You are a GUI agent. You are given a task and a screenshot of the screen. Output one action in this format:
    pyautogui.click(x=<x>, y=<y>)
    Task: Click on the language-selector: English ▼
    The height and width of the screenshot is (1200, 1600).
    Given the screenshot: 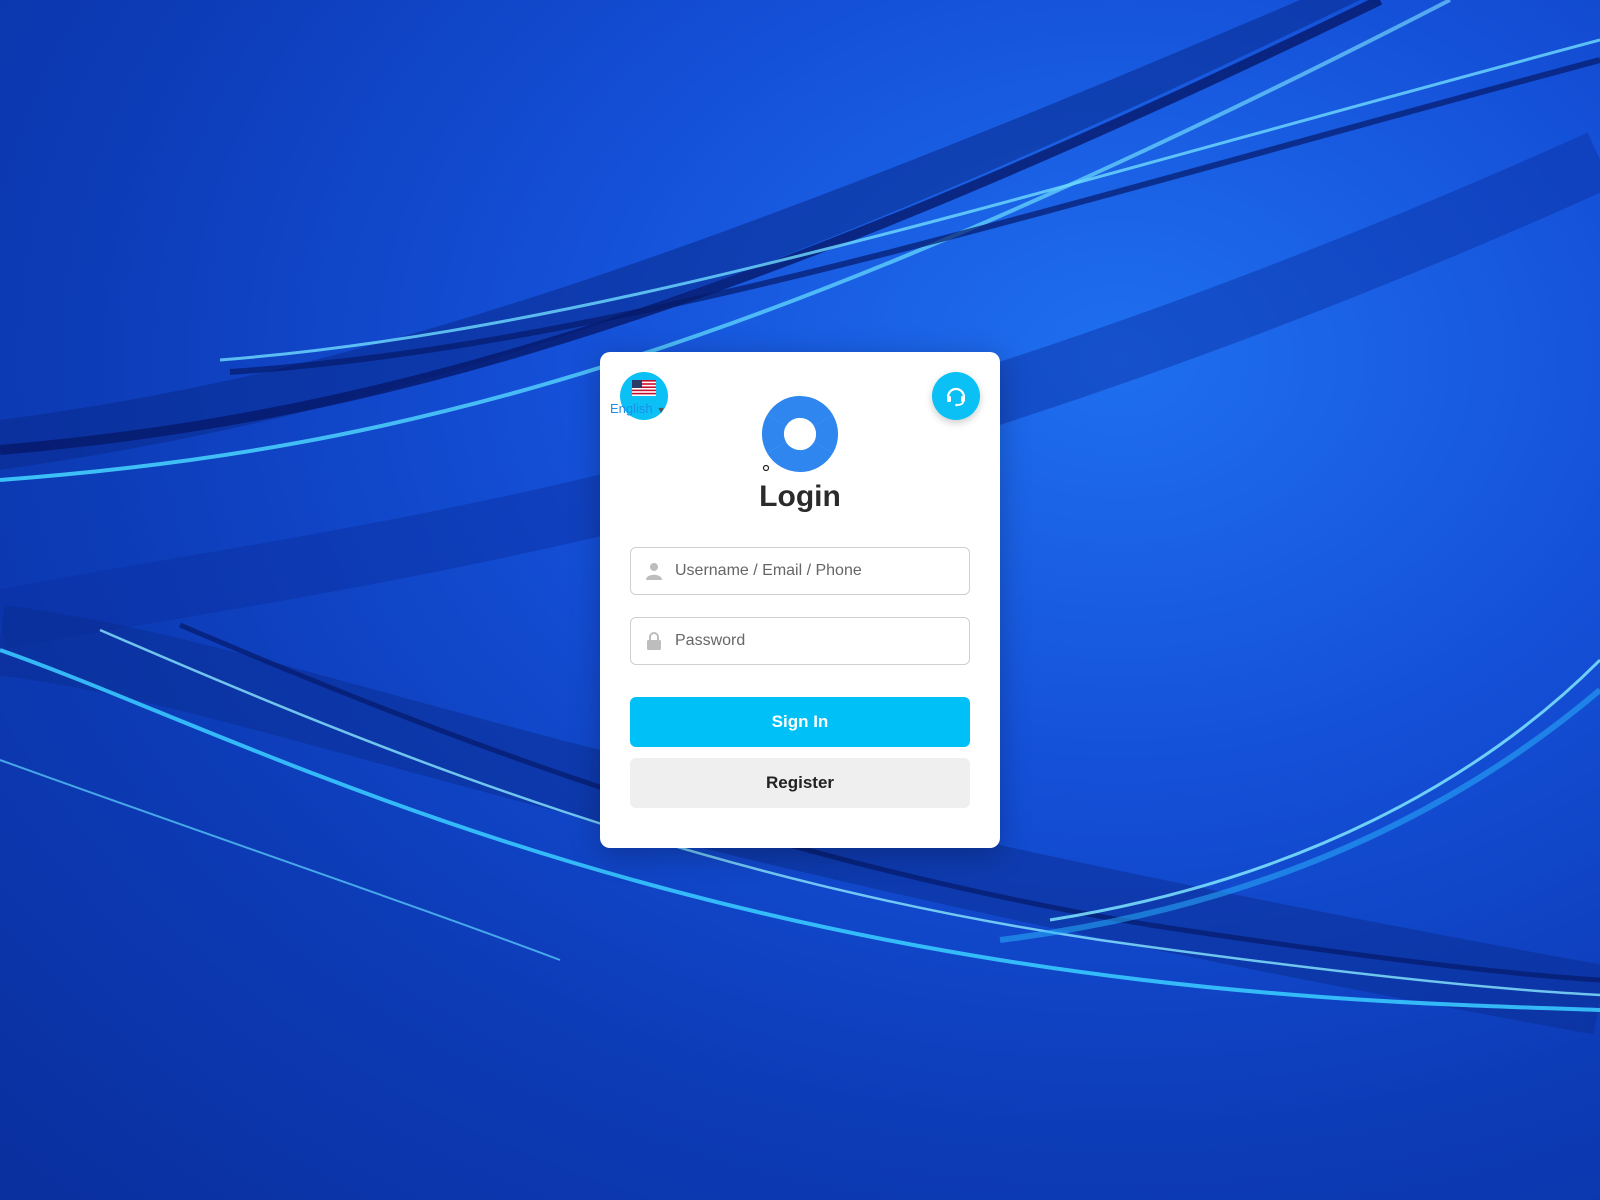 What is the action you would take?
    pyautogui.click(x=638, y=408)
    